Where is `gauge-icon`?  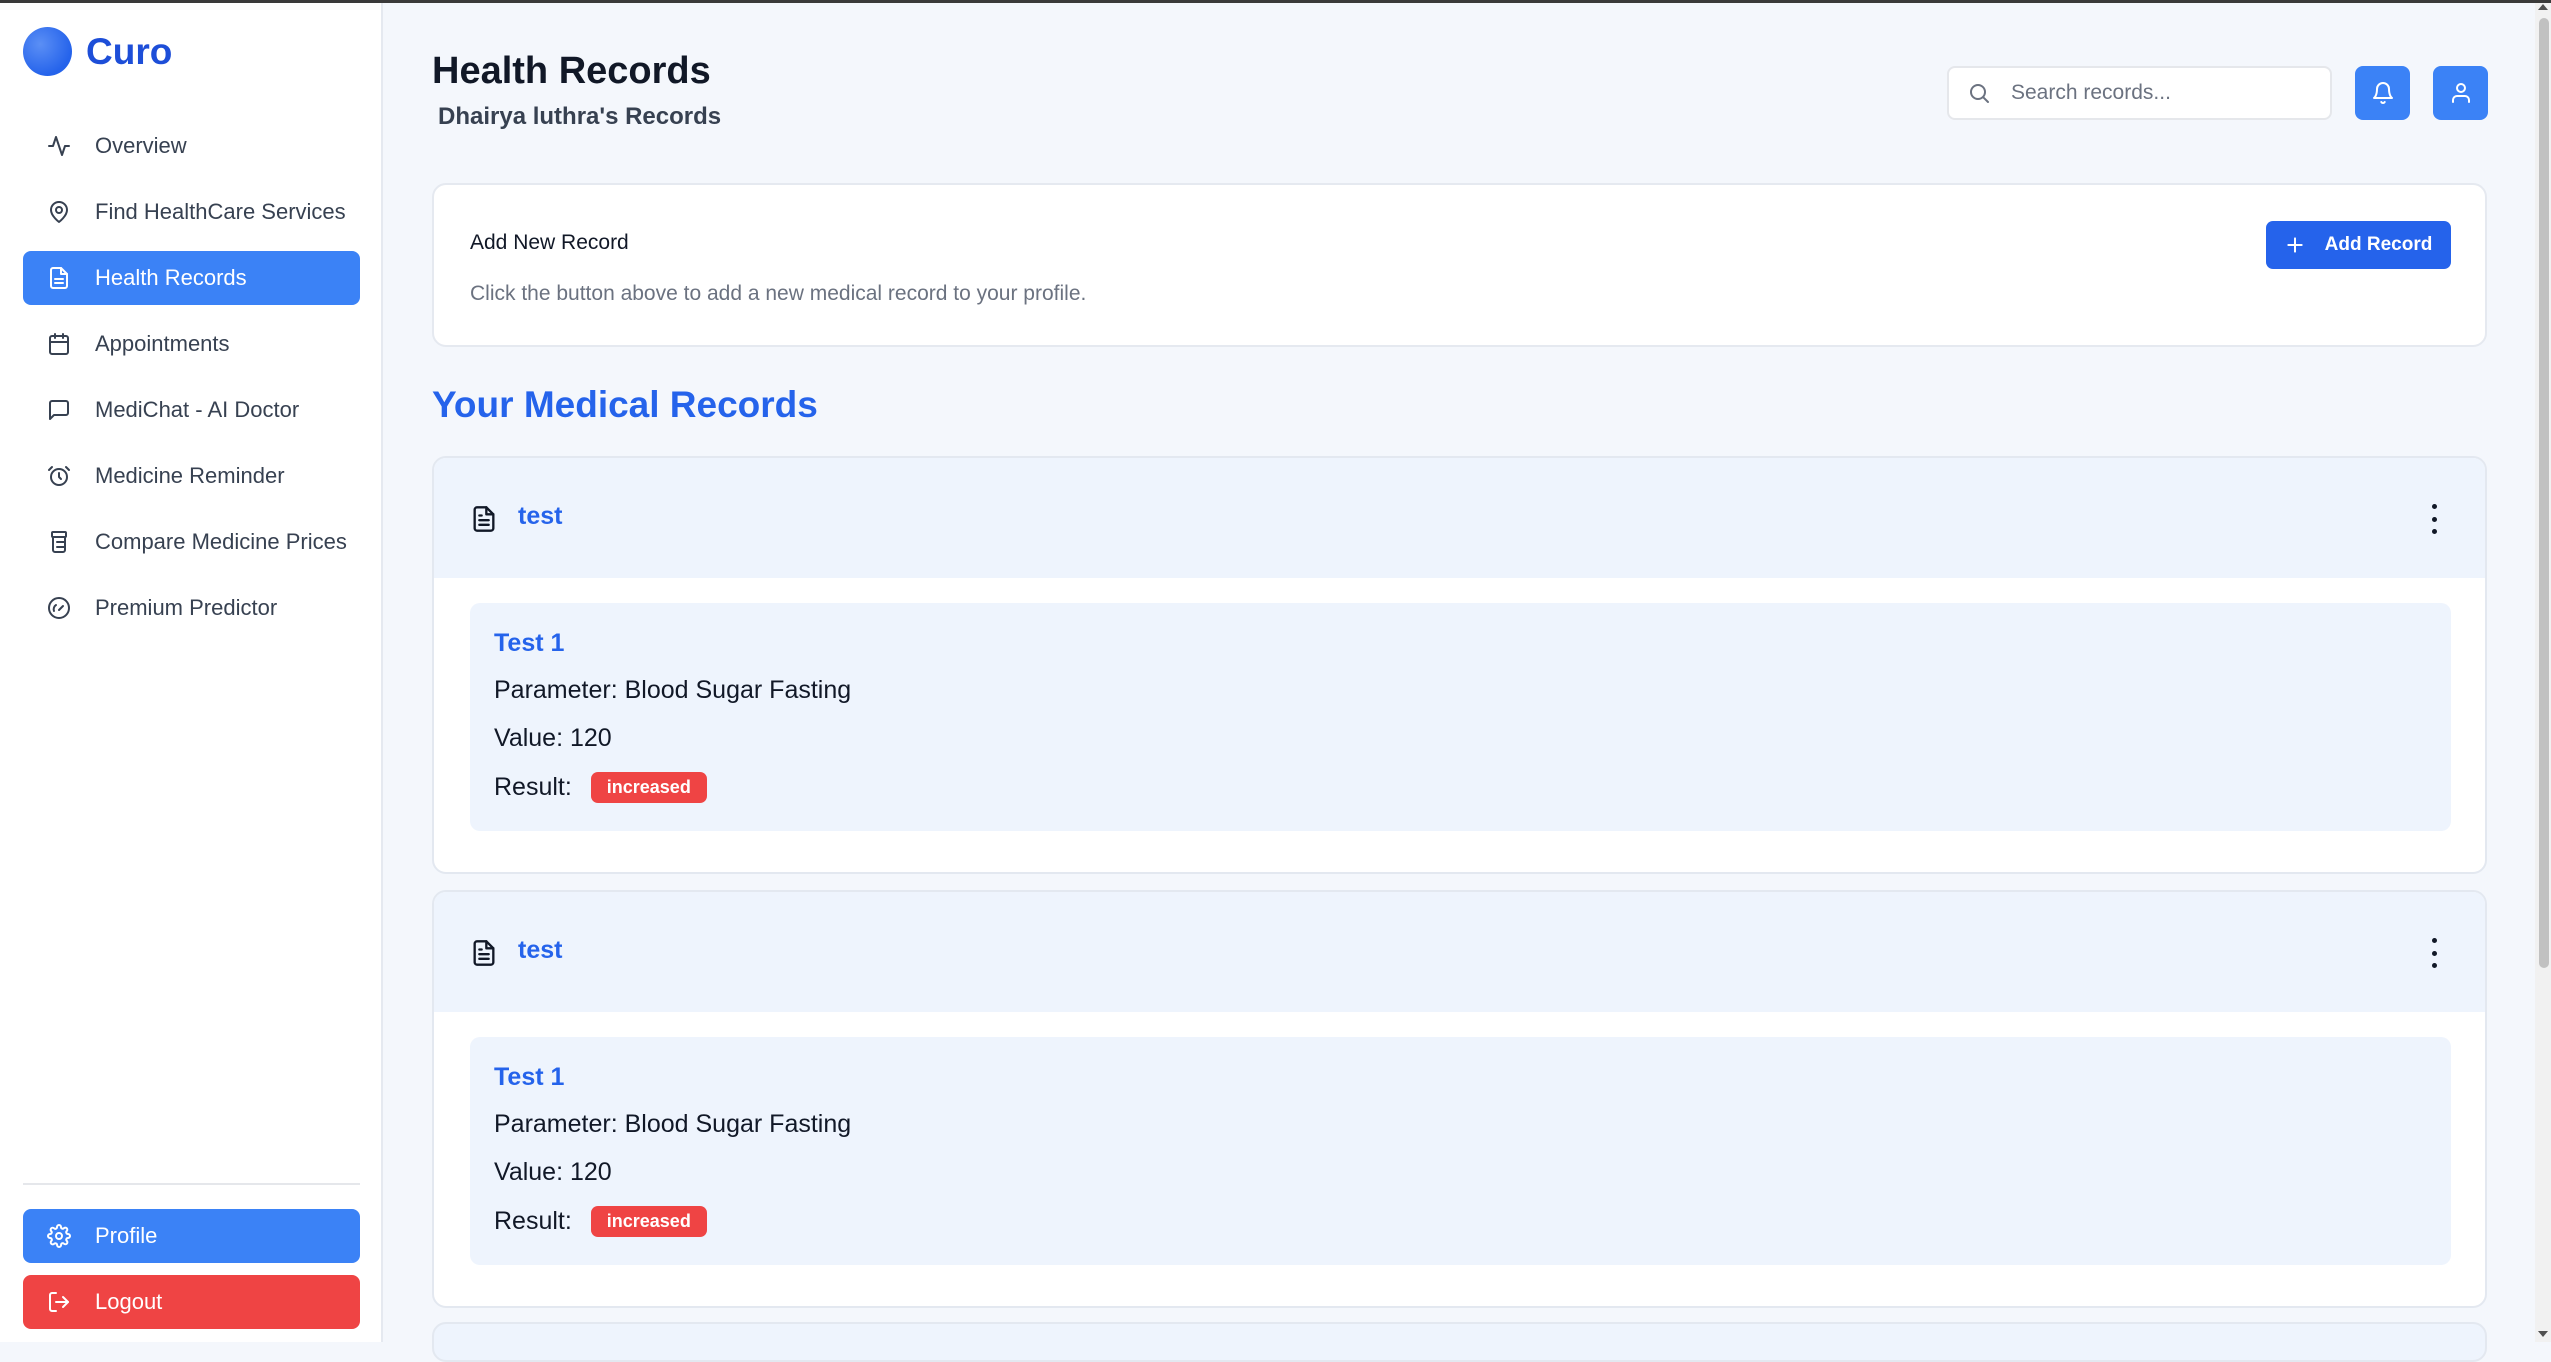
gauge-icon is located at coordinates (59, 608).